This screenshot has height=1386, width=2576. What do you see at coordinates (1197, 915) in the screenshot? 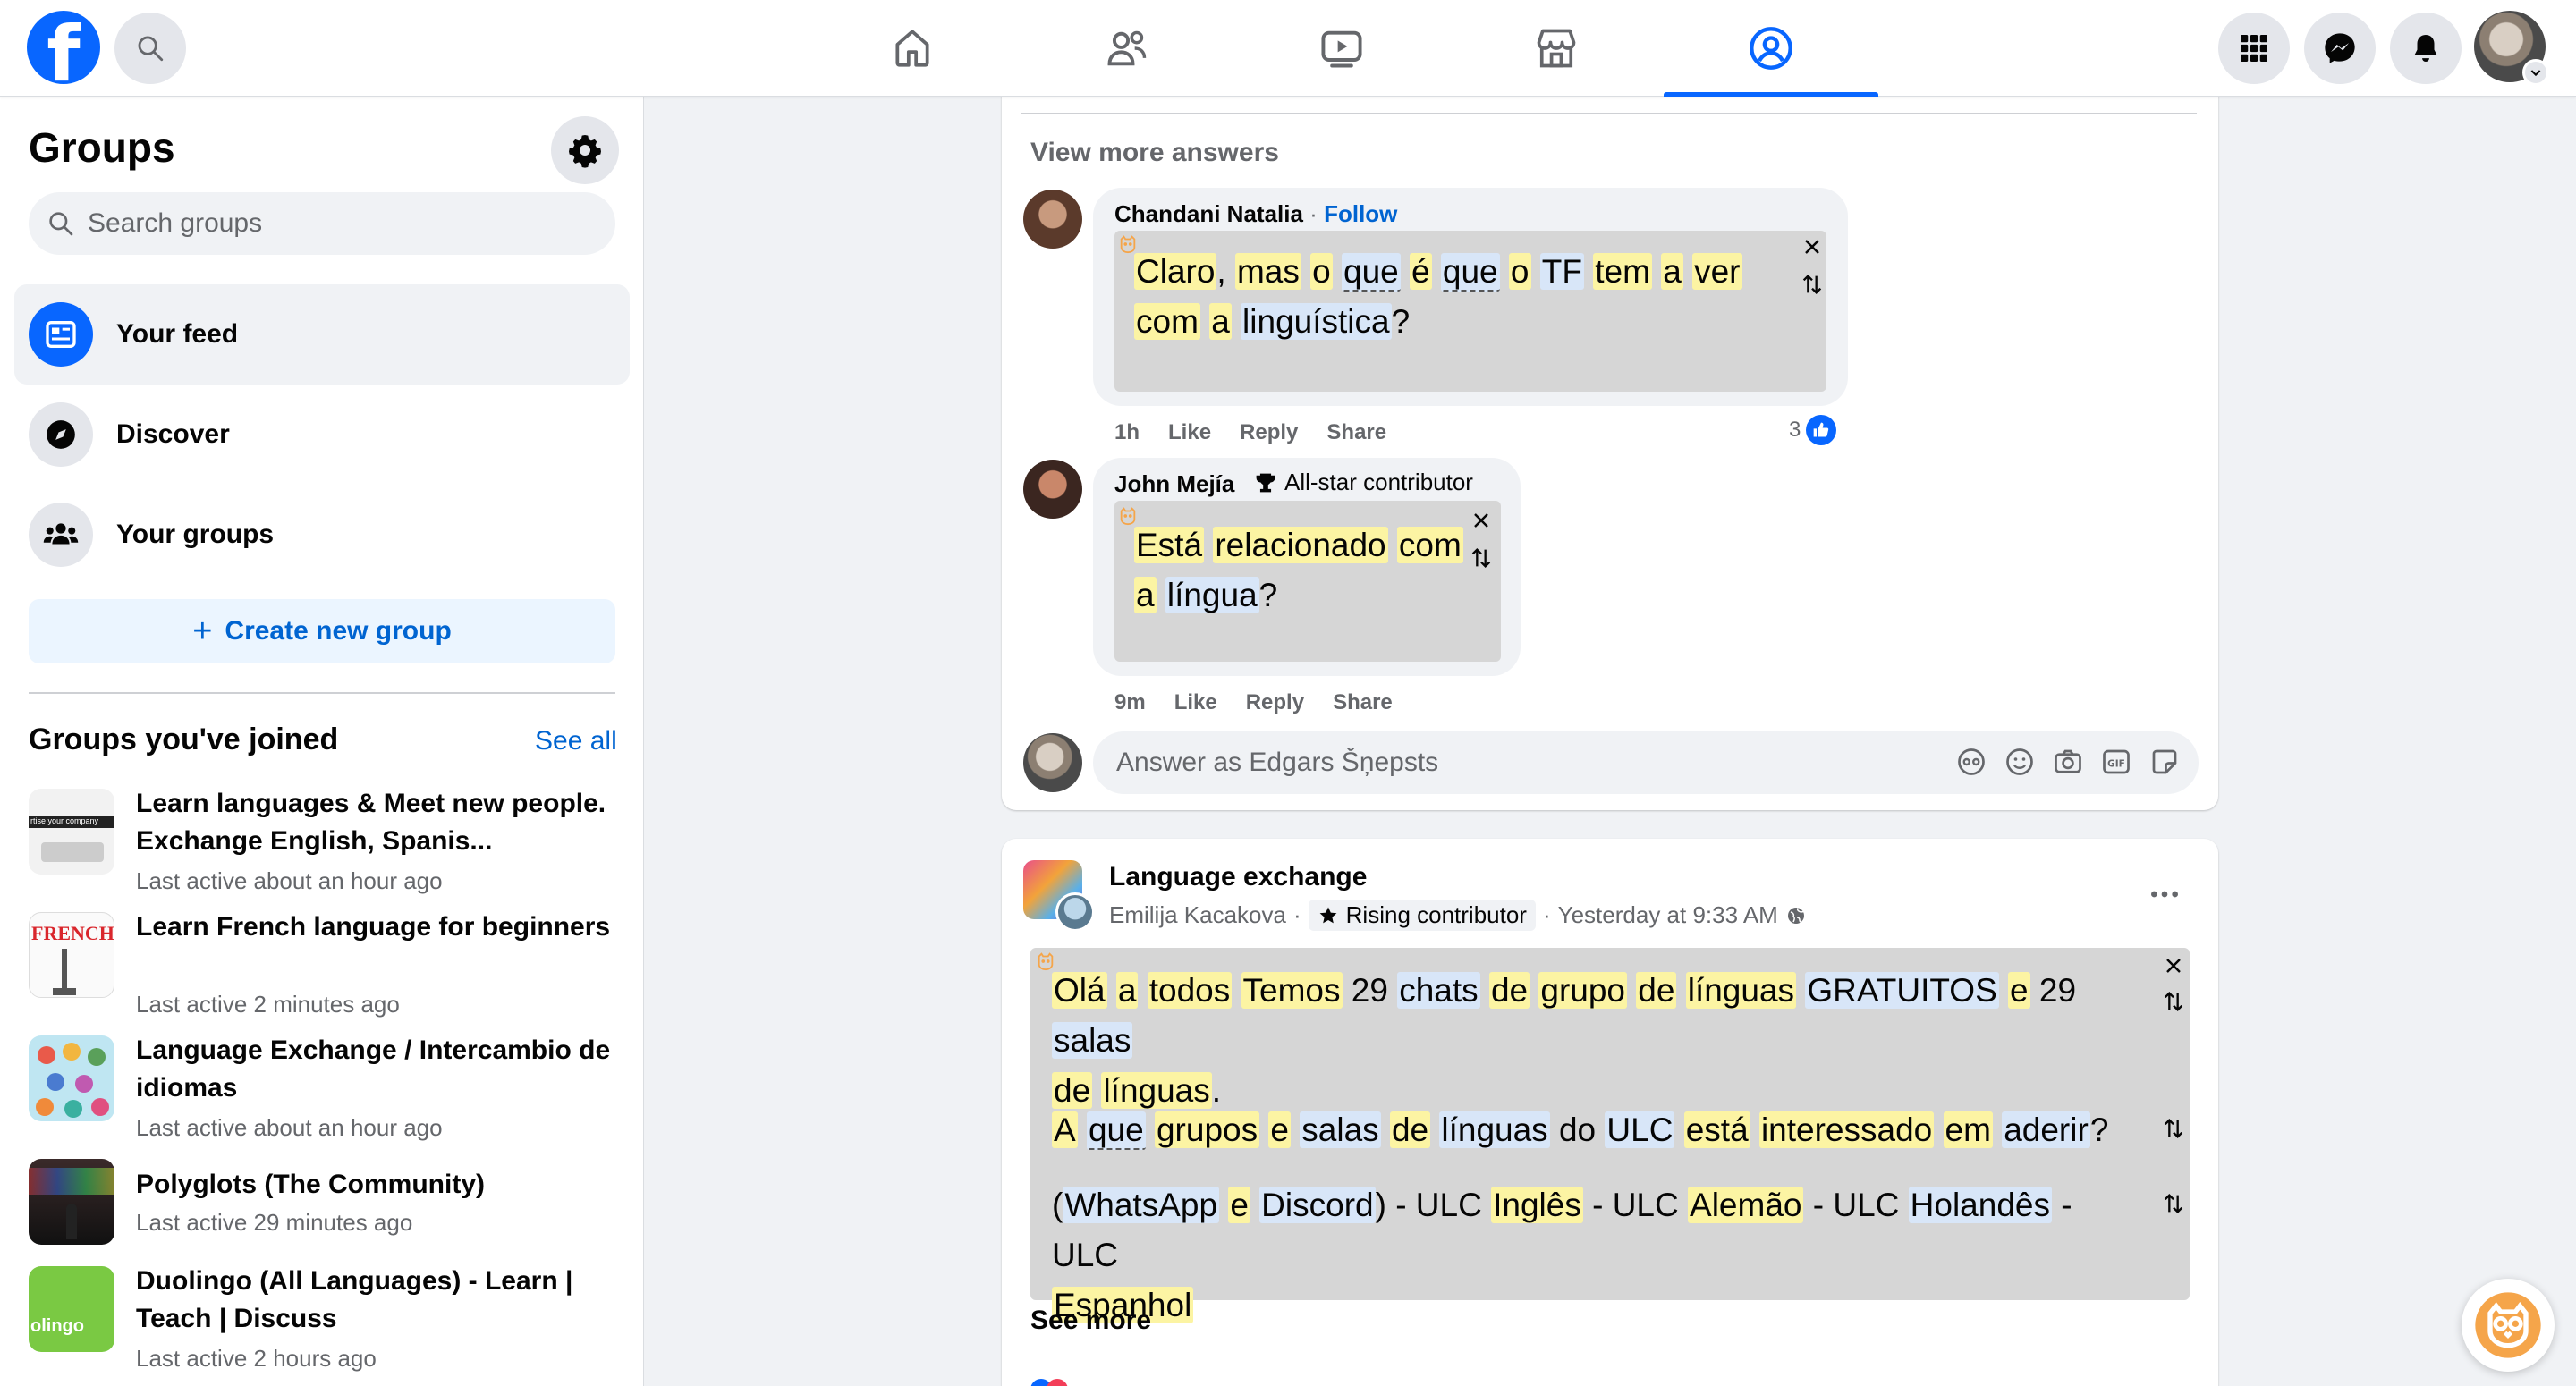
I see `post-author: Emilija Kacakova` at bounding box center [1197, 915].